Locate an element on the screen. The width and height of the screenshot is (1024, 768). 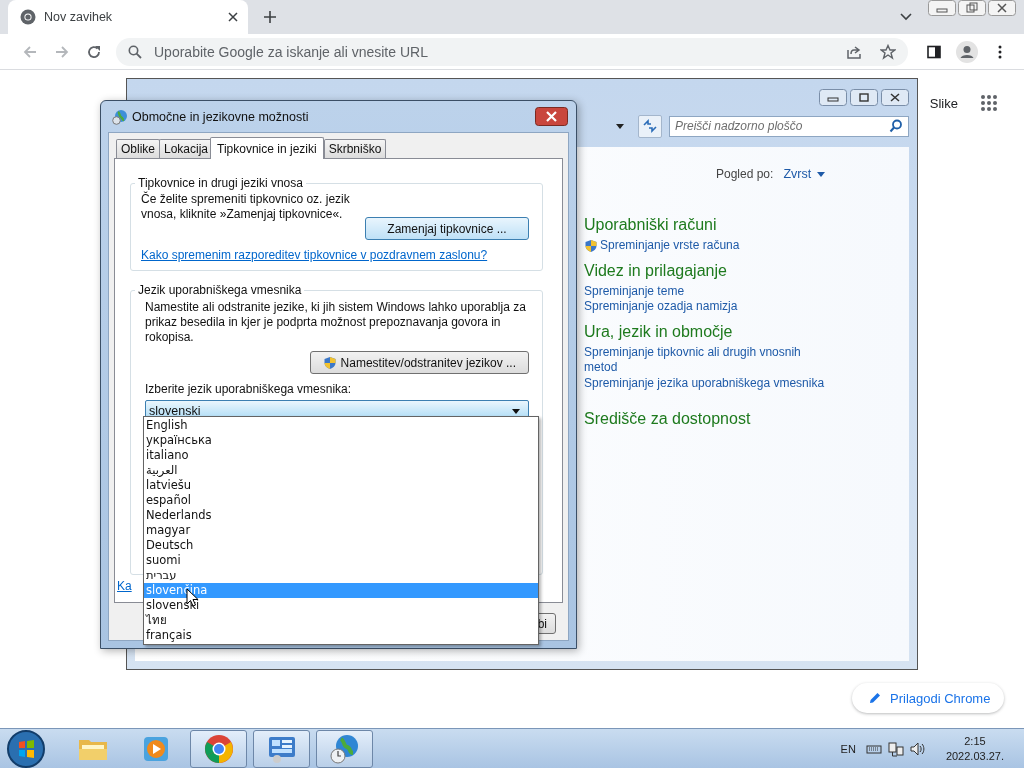
view-by-label: Pogled po: is located at coordinates (745, 174).